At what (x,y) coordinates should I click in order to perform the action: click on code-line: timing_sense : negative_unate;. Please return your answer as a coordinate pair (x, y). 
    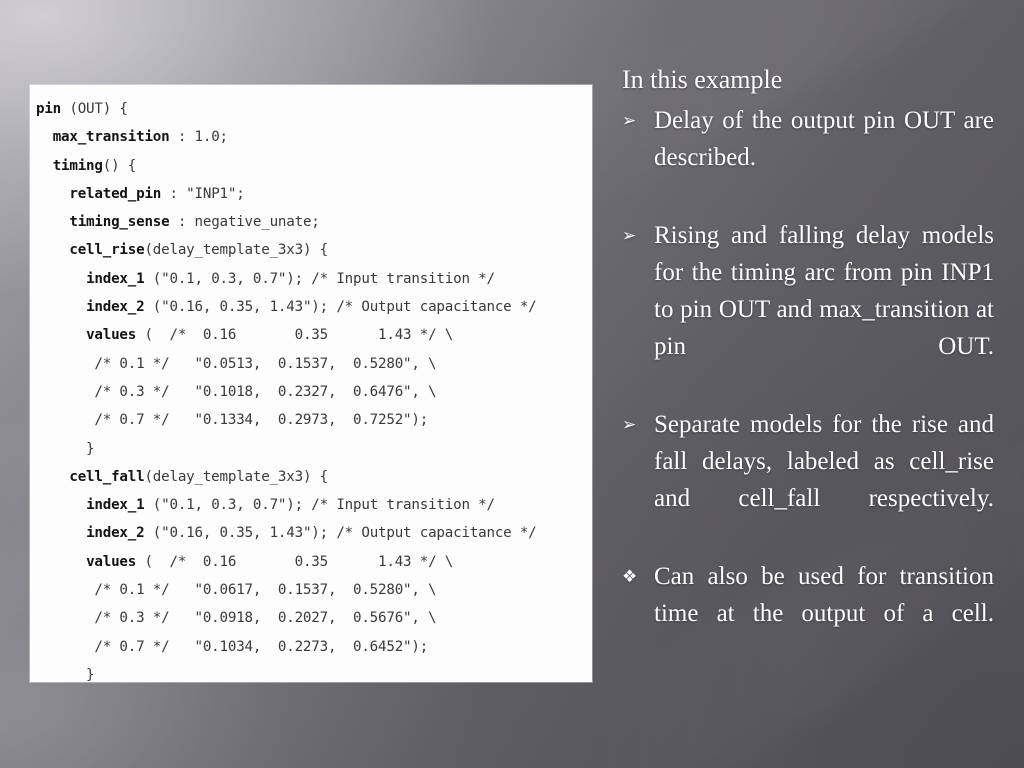
    Looking at the image, I should click on (194, 222).